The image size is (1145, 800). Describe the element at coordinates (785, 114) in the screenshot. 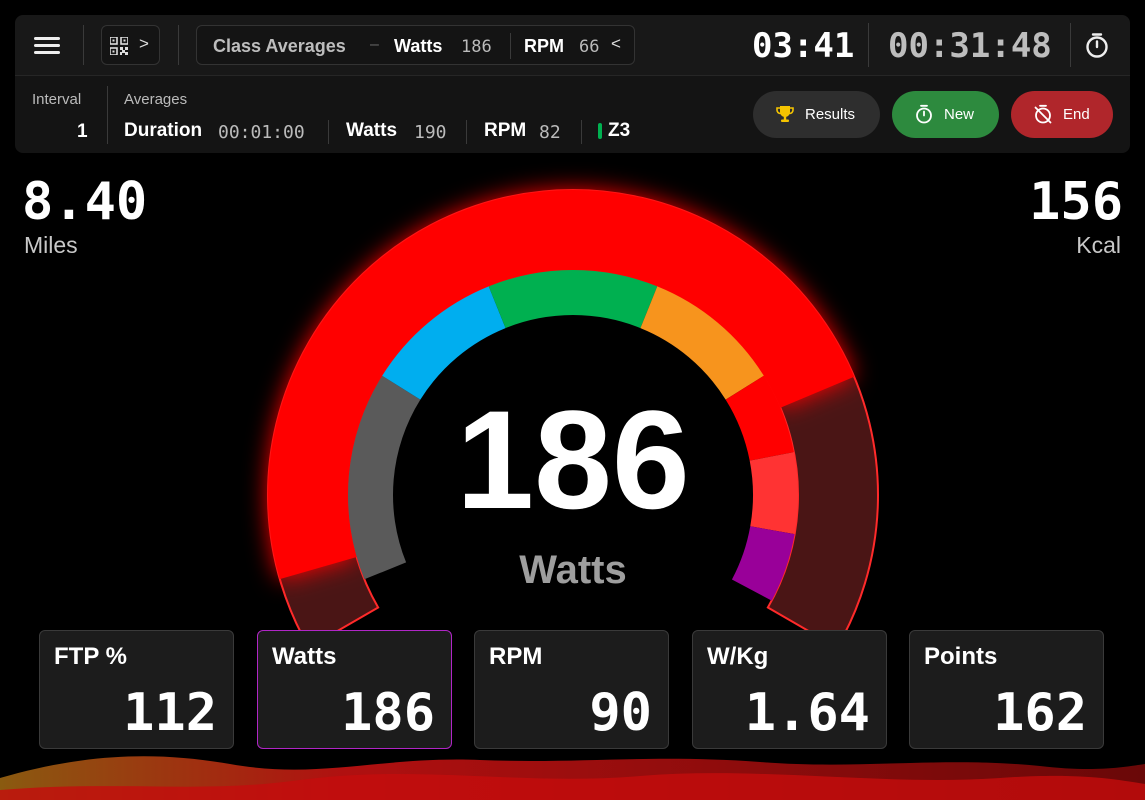

I see `trophy-icon` at that location.